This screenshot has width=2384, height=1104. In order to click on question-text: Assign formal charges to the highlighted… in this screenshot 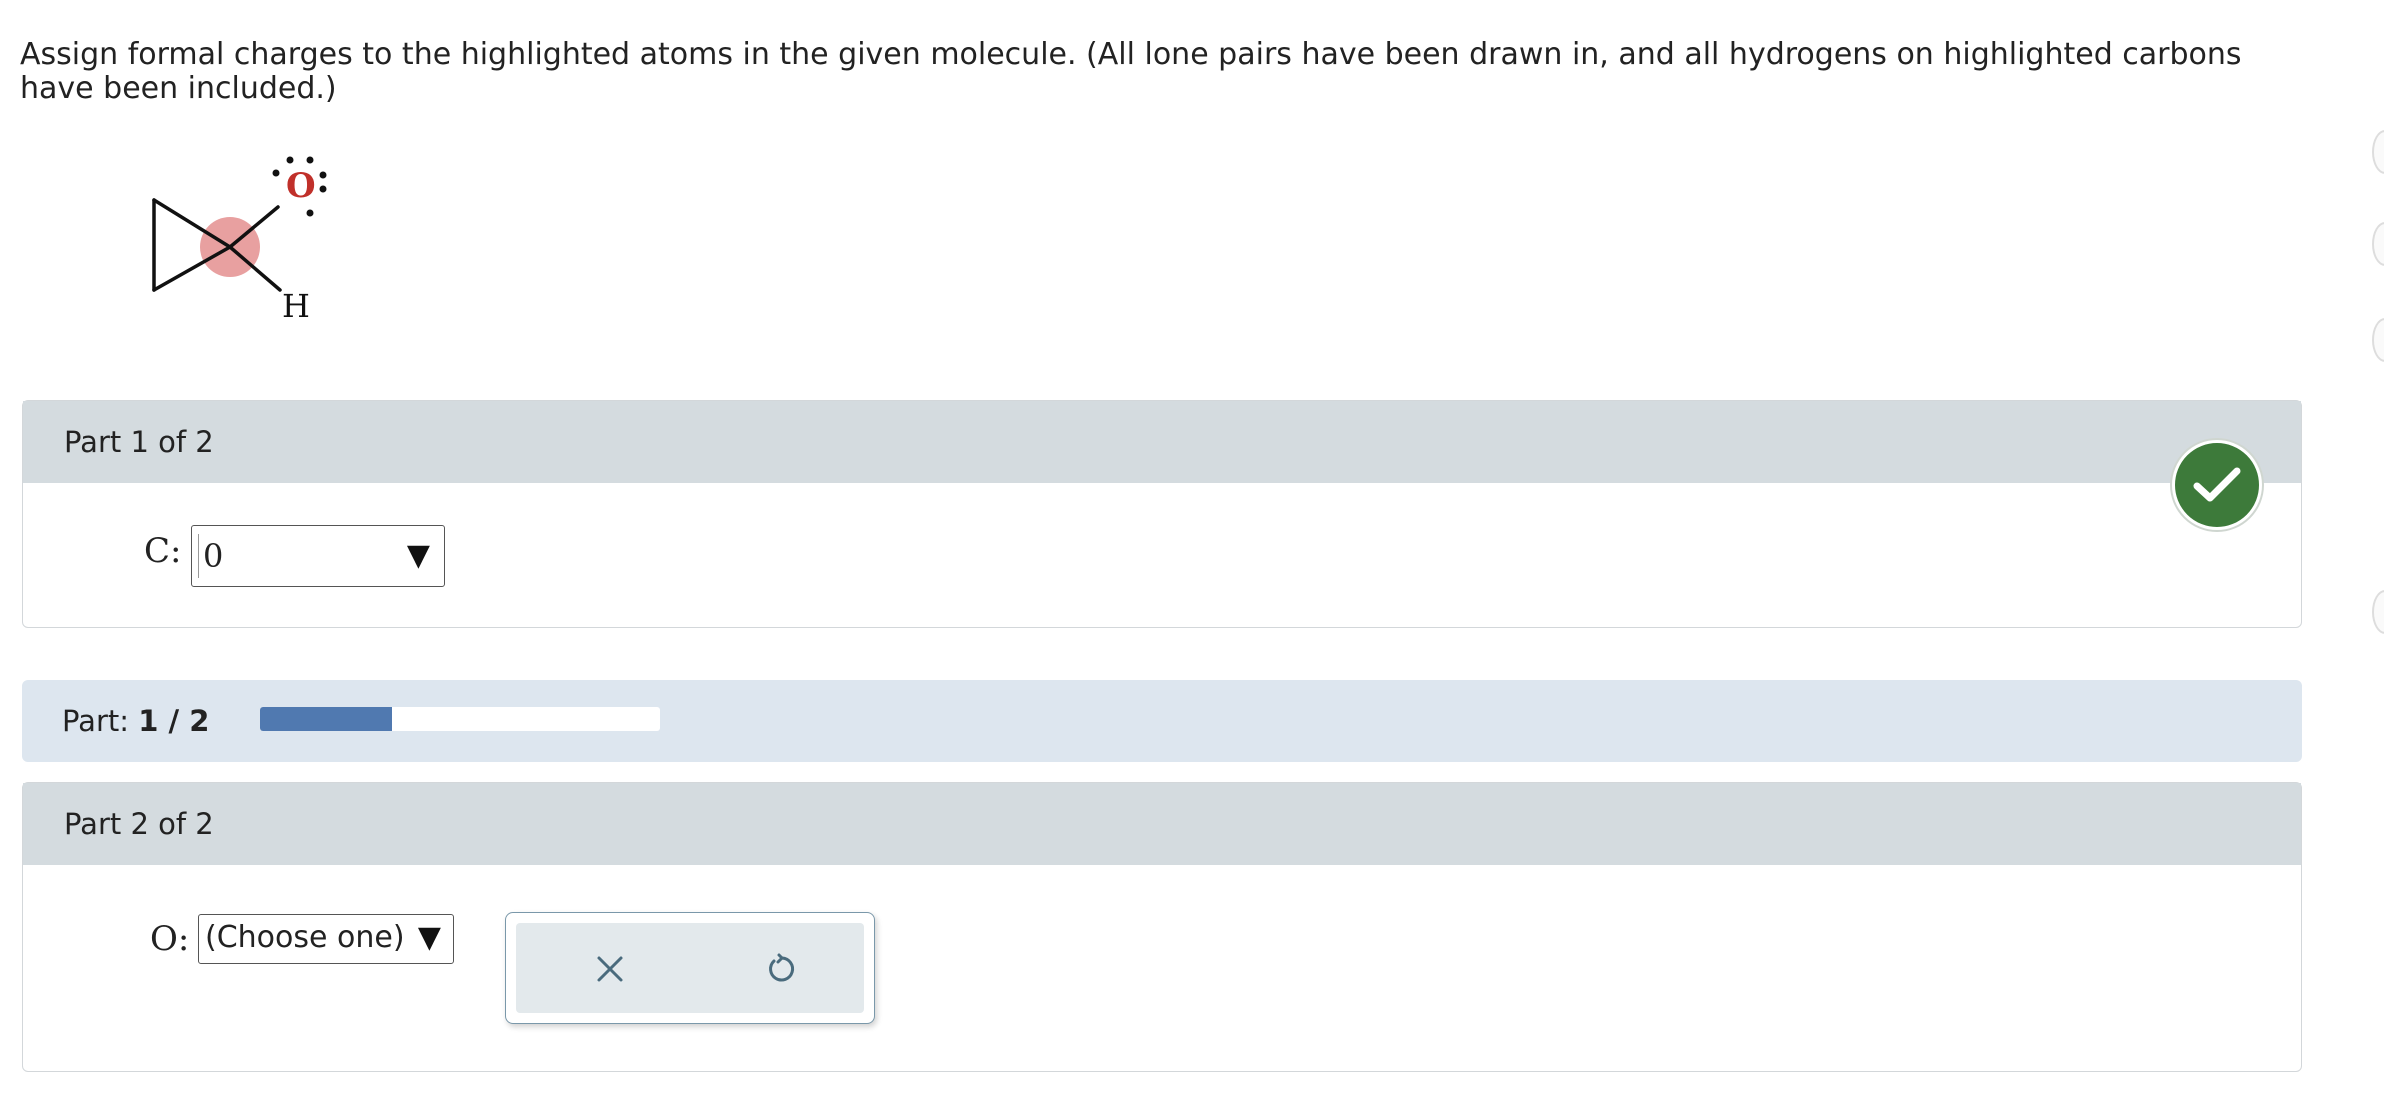, I will do `click(1131, 71)`.